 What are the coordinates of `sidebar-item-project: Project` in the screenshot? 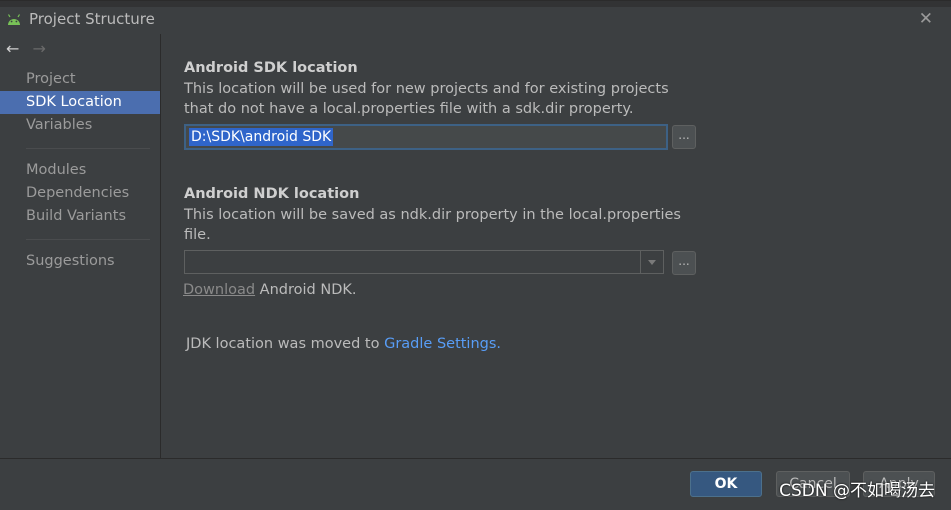 It's located at (80, 79).